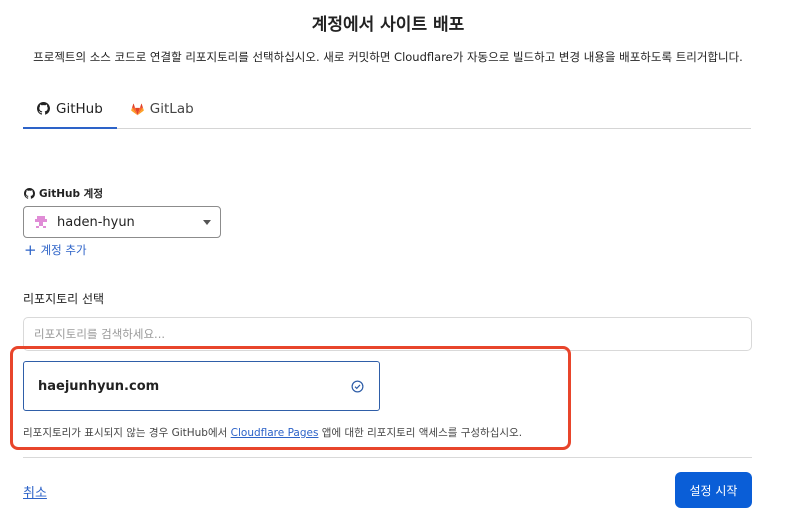 The width and height of the screenshot is (806, 529). I want to click on add-account-label: 계정 추가, so click(63, 250).